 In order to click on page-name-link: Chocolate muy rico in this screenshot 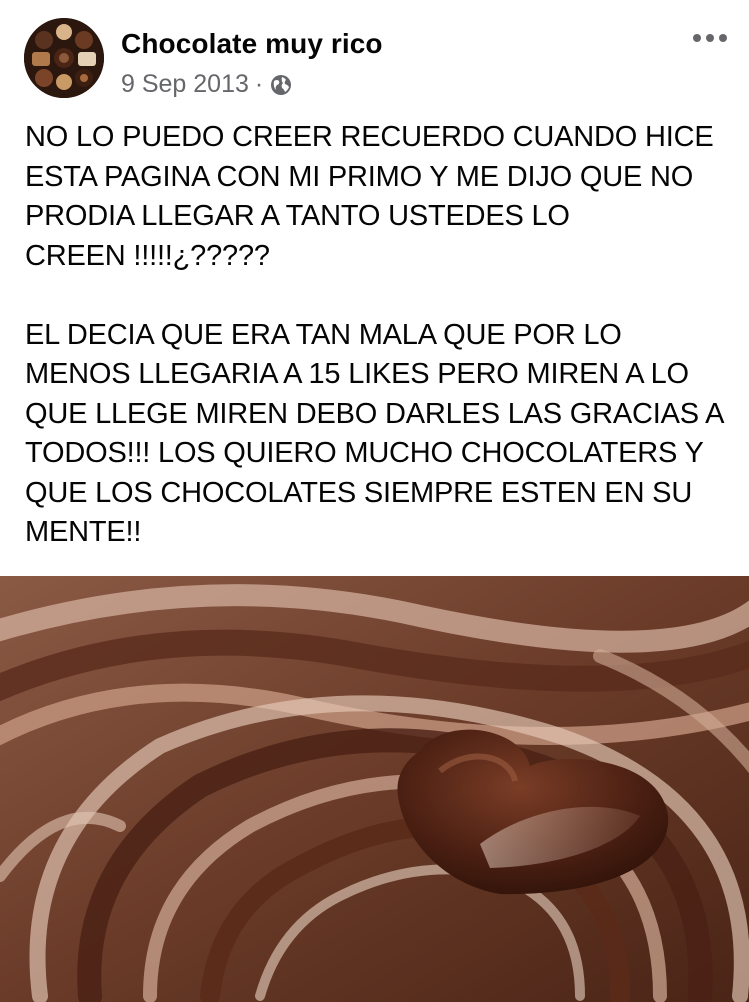, I will do `click(252, 44)`.